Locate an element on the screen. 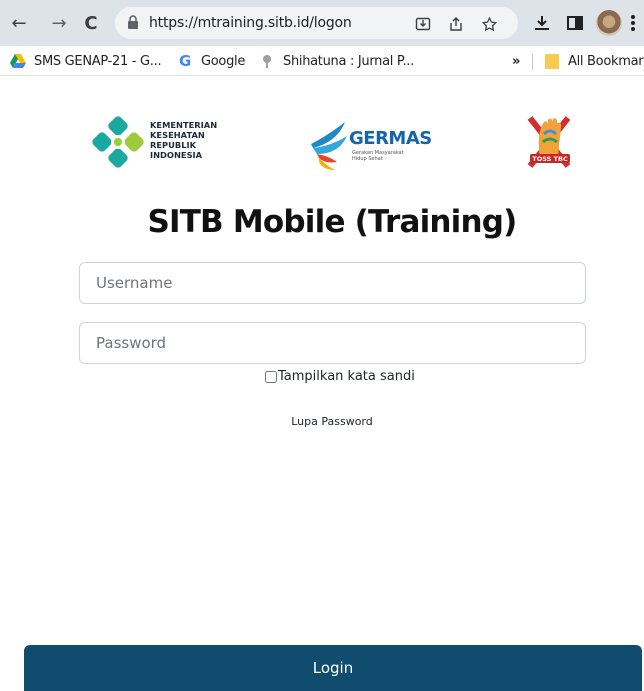 The image size is (644, 691). bookmark-google: G Google is located at coordinates (211, 61).